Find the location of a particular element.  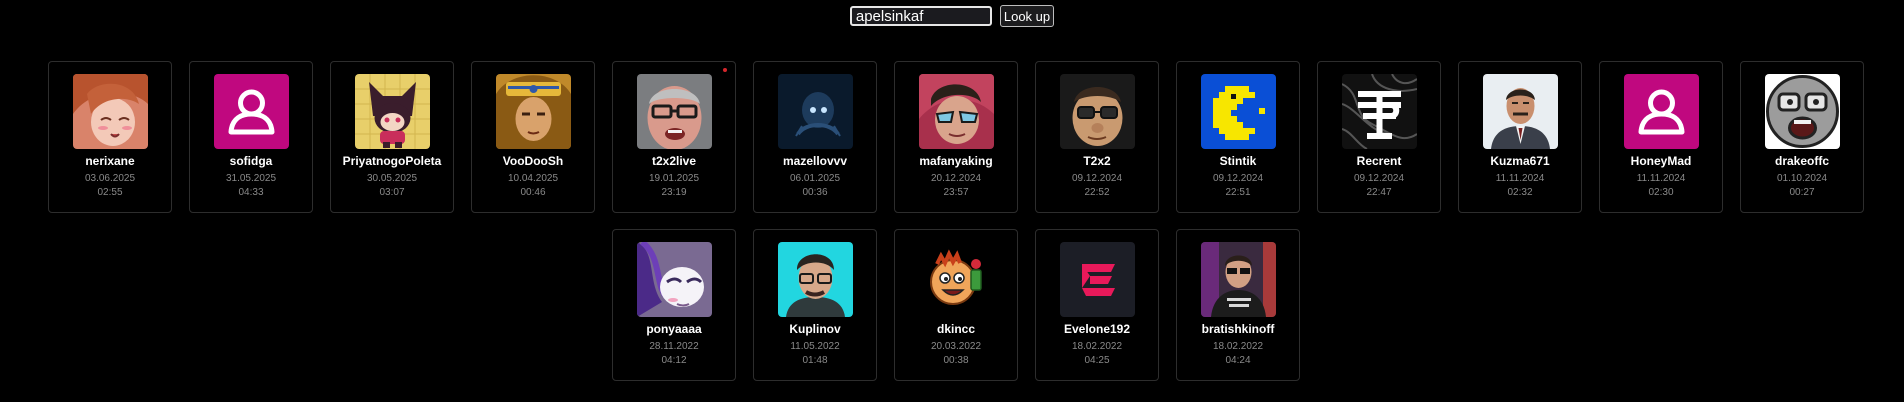

channel-name: T2x2 is located at coordinates (1097, 161).